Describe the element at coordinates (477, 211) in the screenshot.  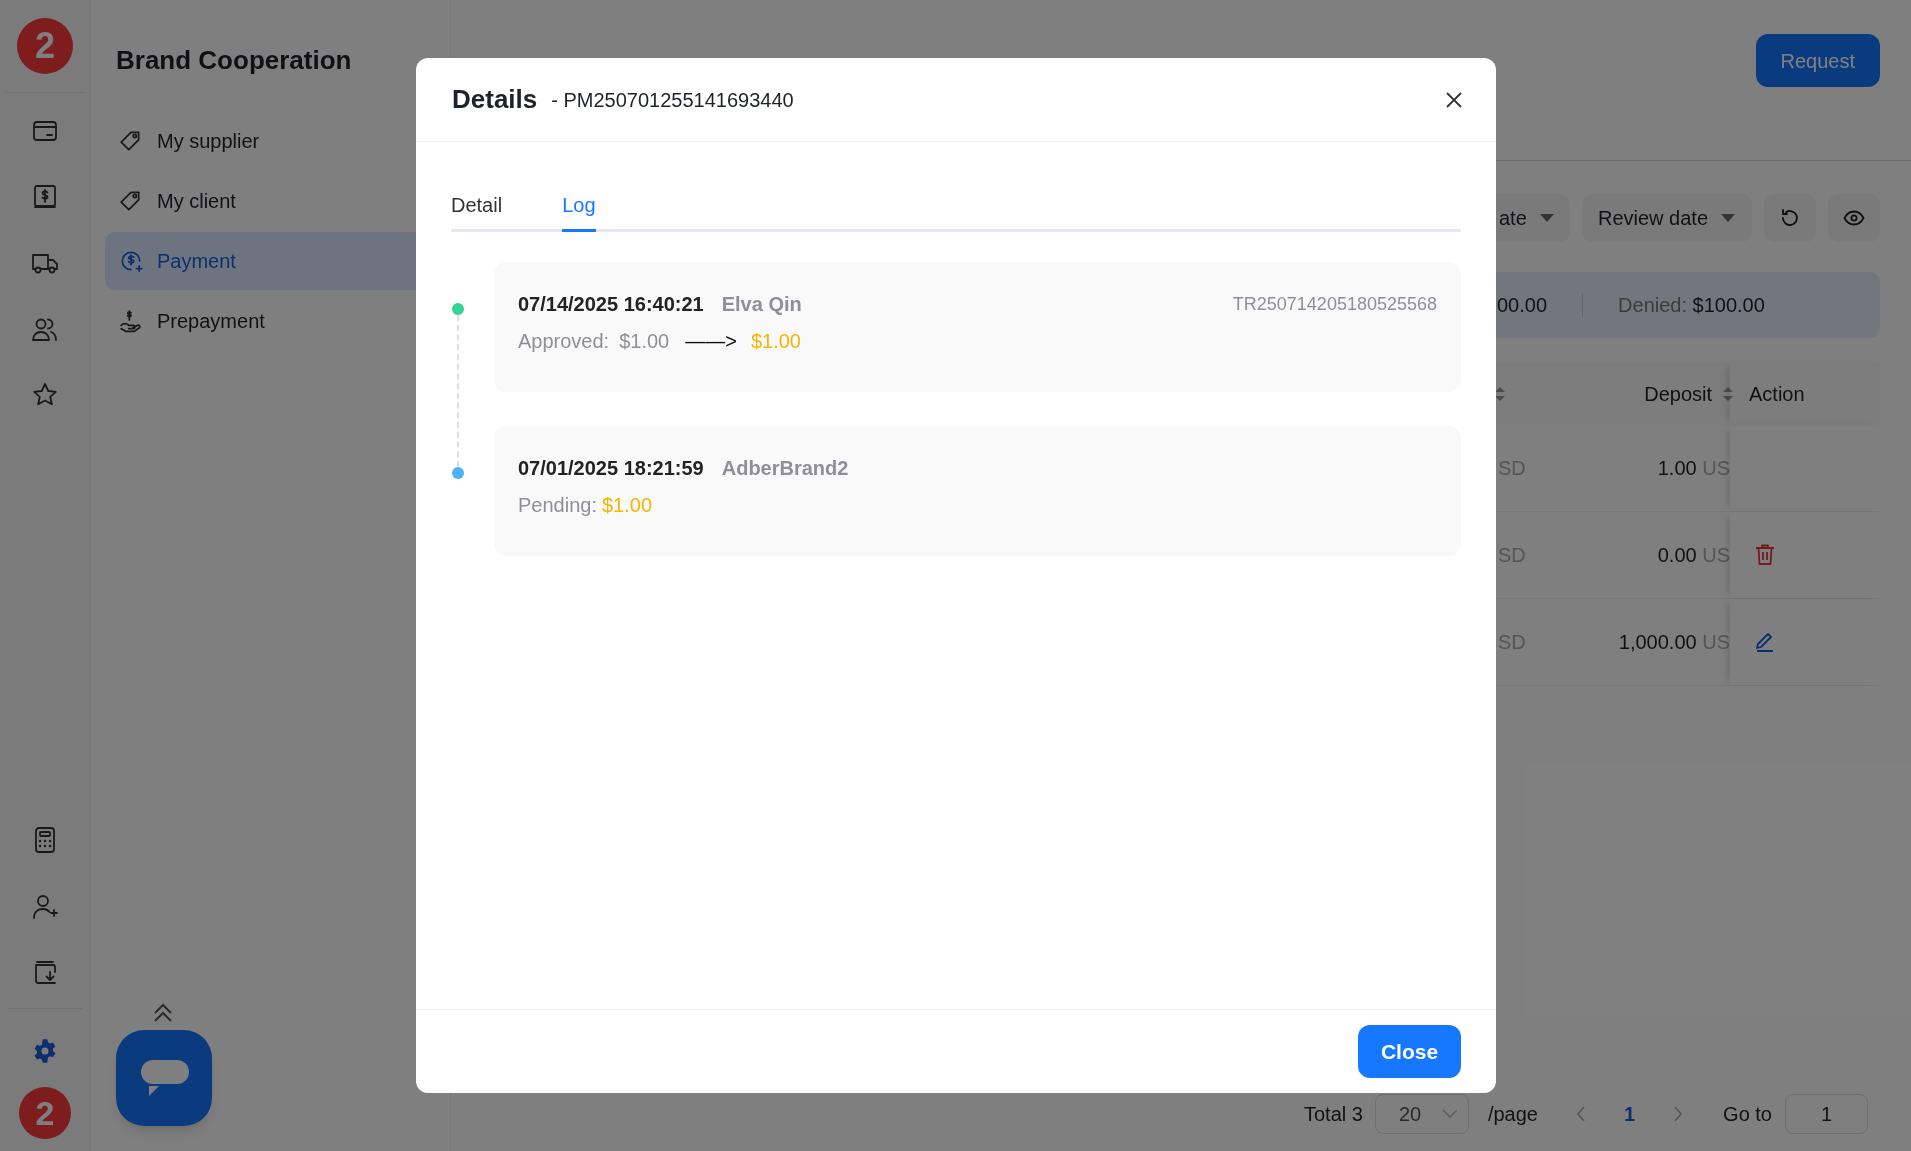
I see `tab: Detail` at that location.